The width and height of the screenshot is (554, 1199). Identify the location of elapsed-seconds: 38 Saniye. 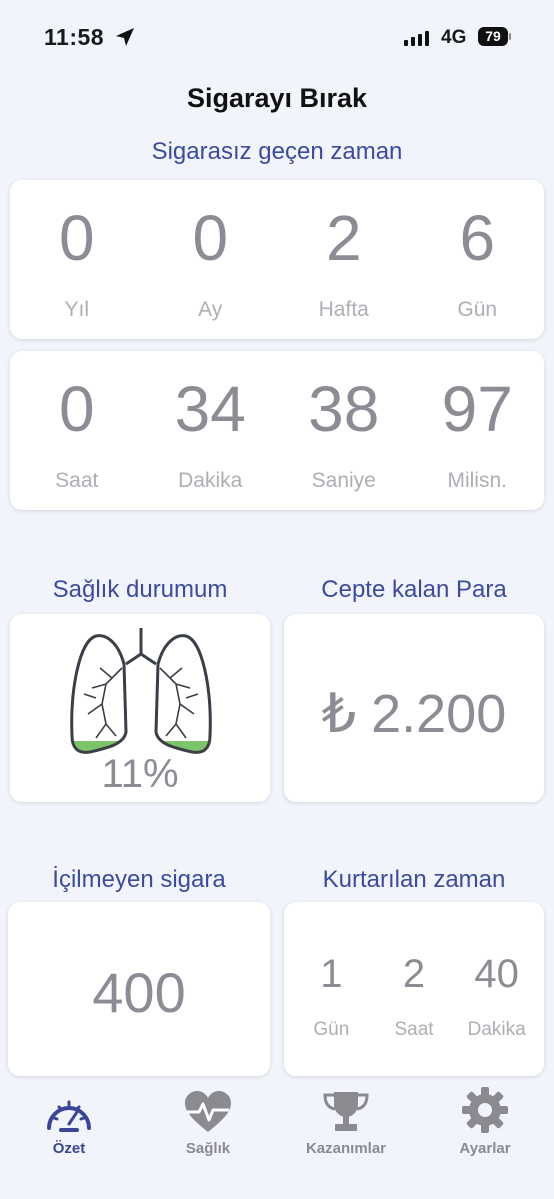
(344, 430).